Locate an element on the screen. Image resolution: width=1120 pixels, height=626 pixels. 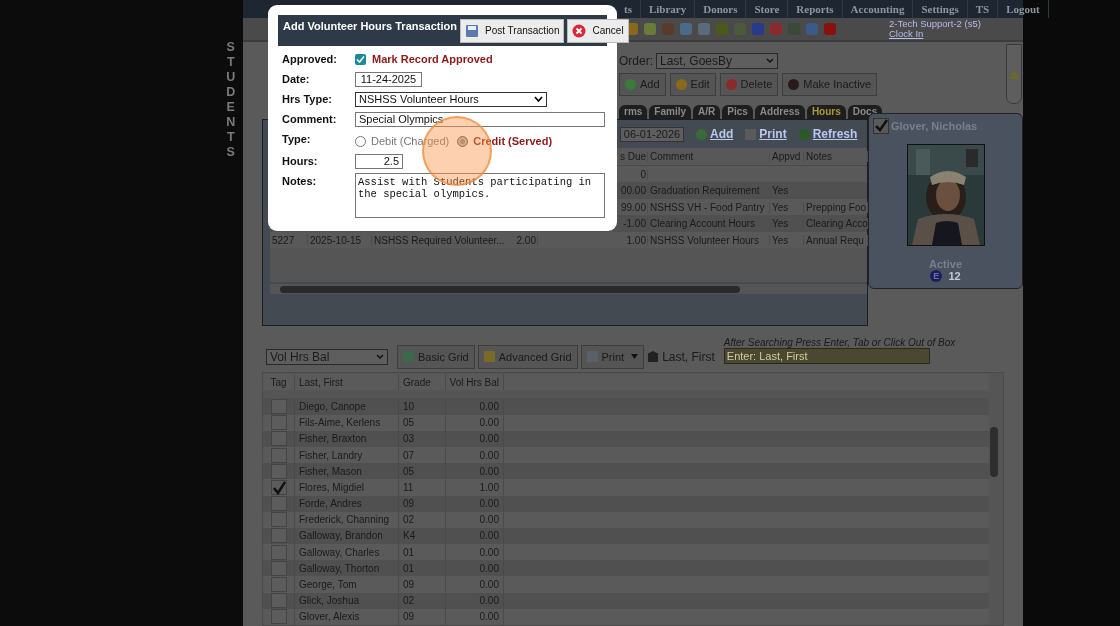
radio-label: Credit (Served) is located at coordinates (513, 141).